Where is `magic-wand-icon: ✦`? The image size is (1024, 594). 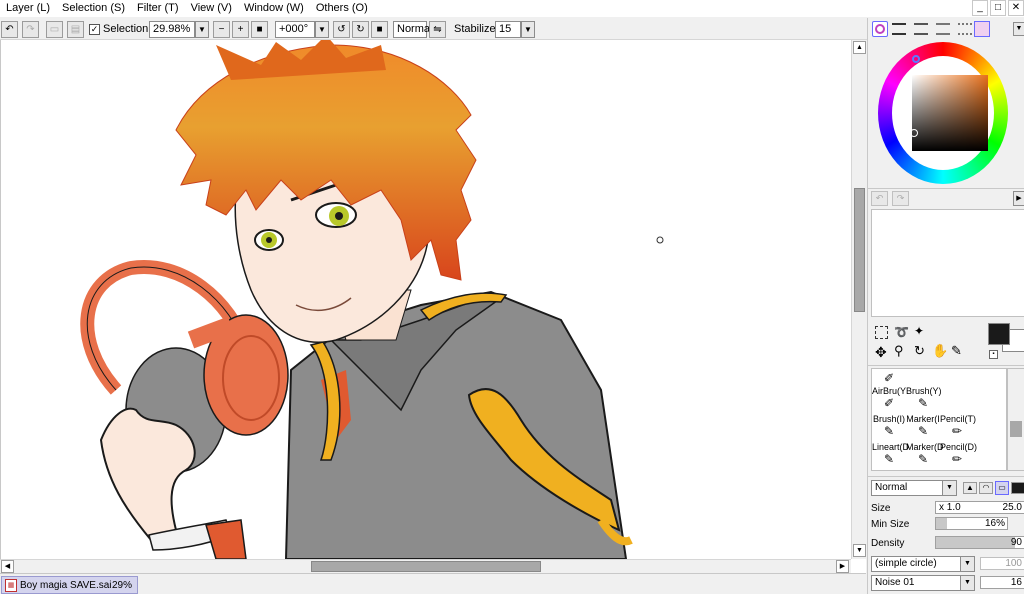
magic-wand-icon: ✦ is located at coordinates (919, 331).